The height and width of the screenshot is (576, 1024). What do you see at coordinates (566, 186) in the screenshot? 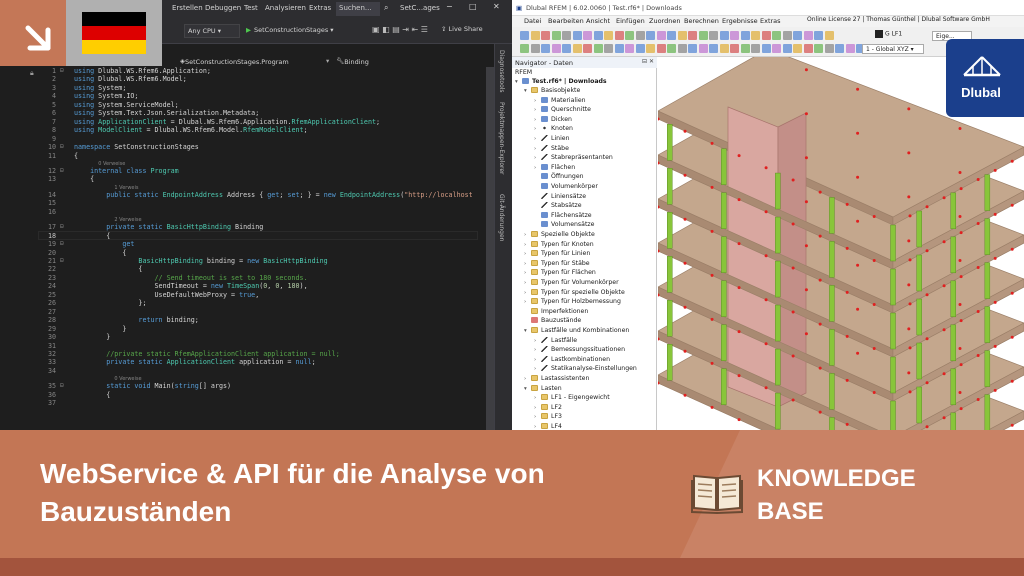
I see `tree-item: Volumenkörper` at bounding box center [566, 186].